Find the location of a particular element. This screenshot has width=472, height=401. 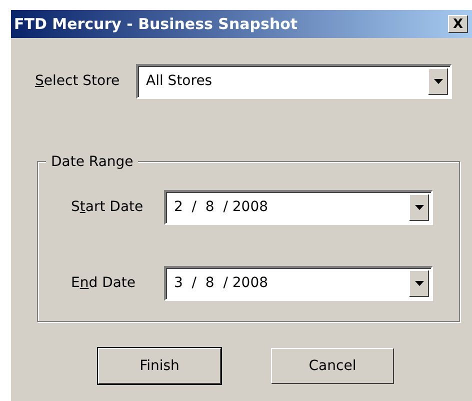

window-title: FTD Mercury - Business Snapshot is located at coordinates (156, 24).